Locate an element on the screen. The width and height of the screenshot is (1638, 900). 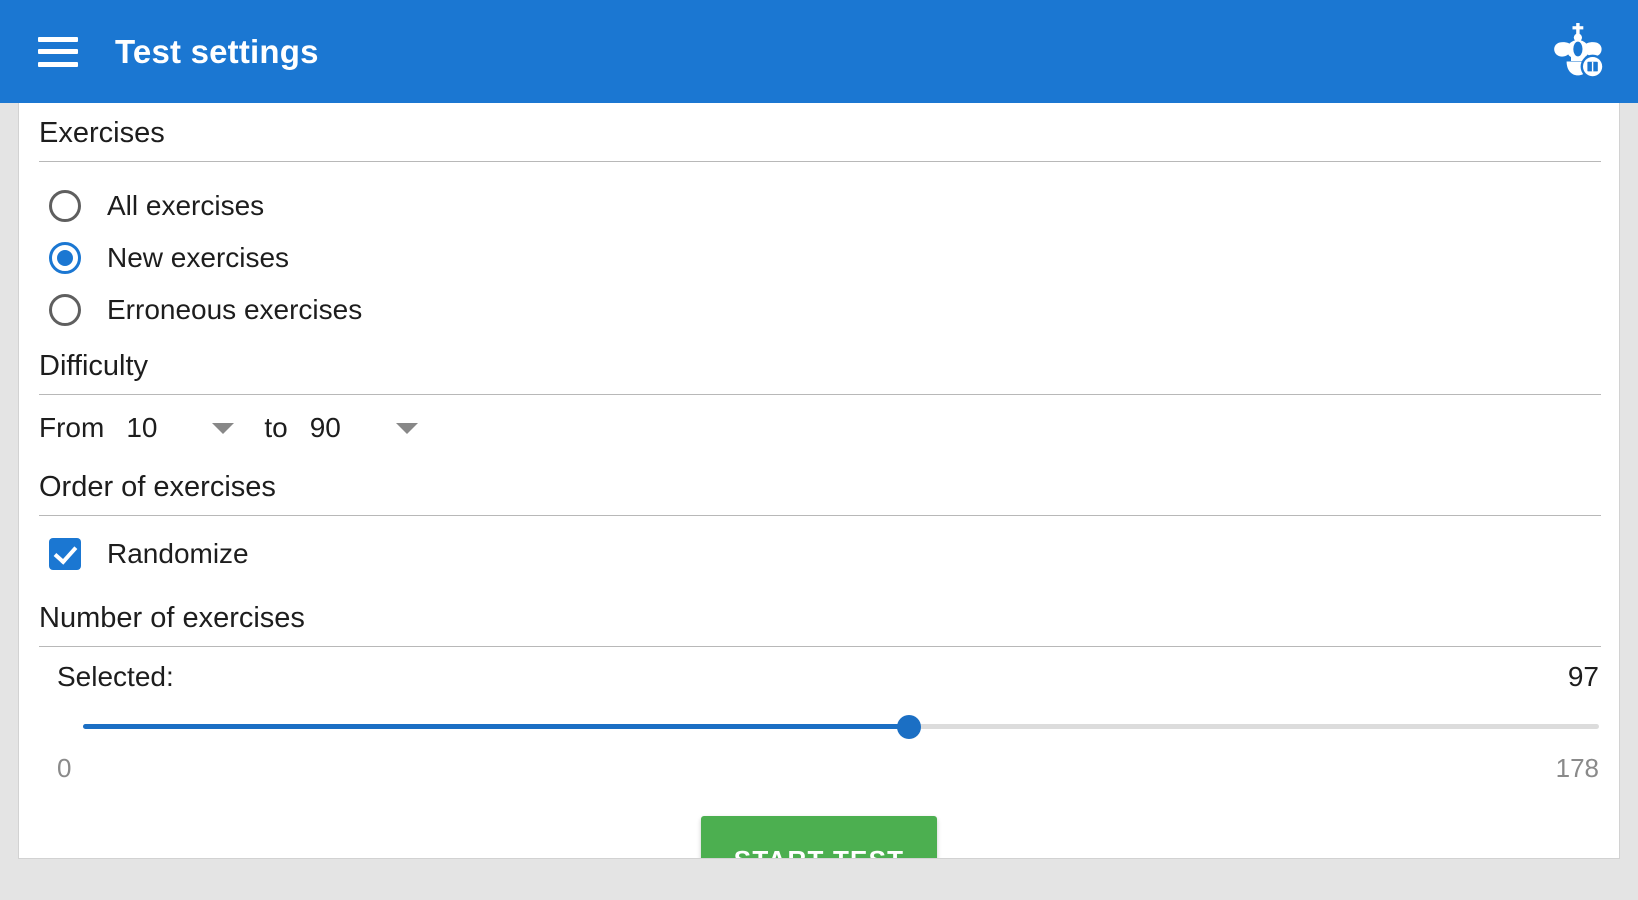
difficulty-from-dropdown: 10 is located at coordinates (180, 428).